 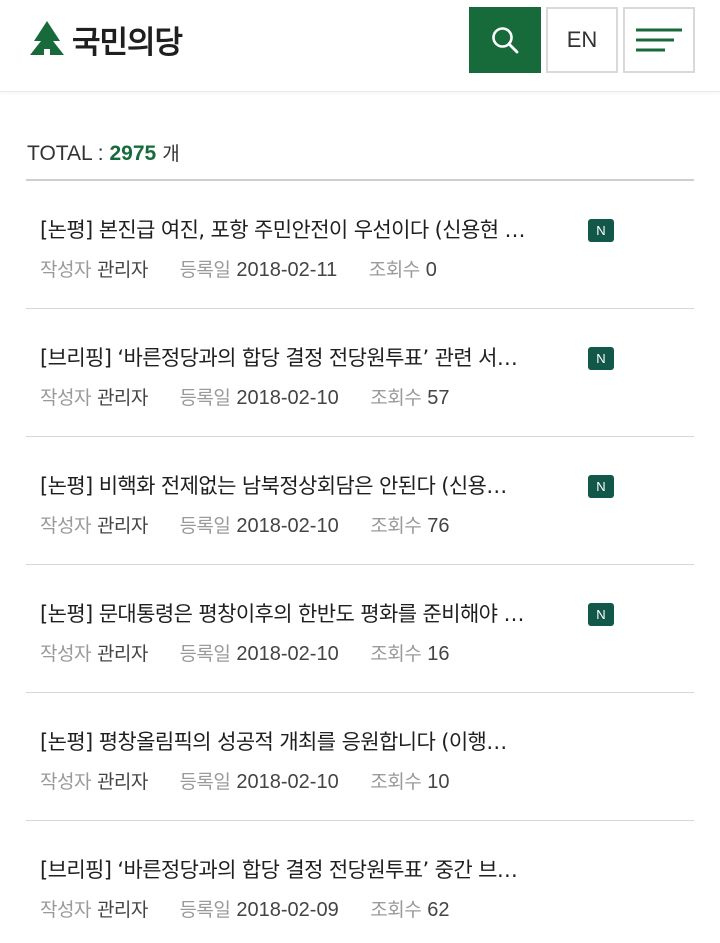 I want to click on post-views: 조회수 10, so click(x=409, y=780).